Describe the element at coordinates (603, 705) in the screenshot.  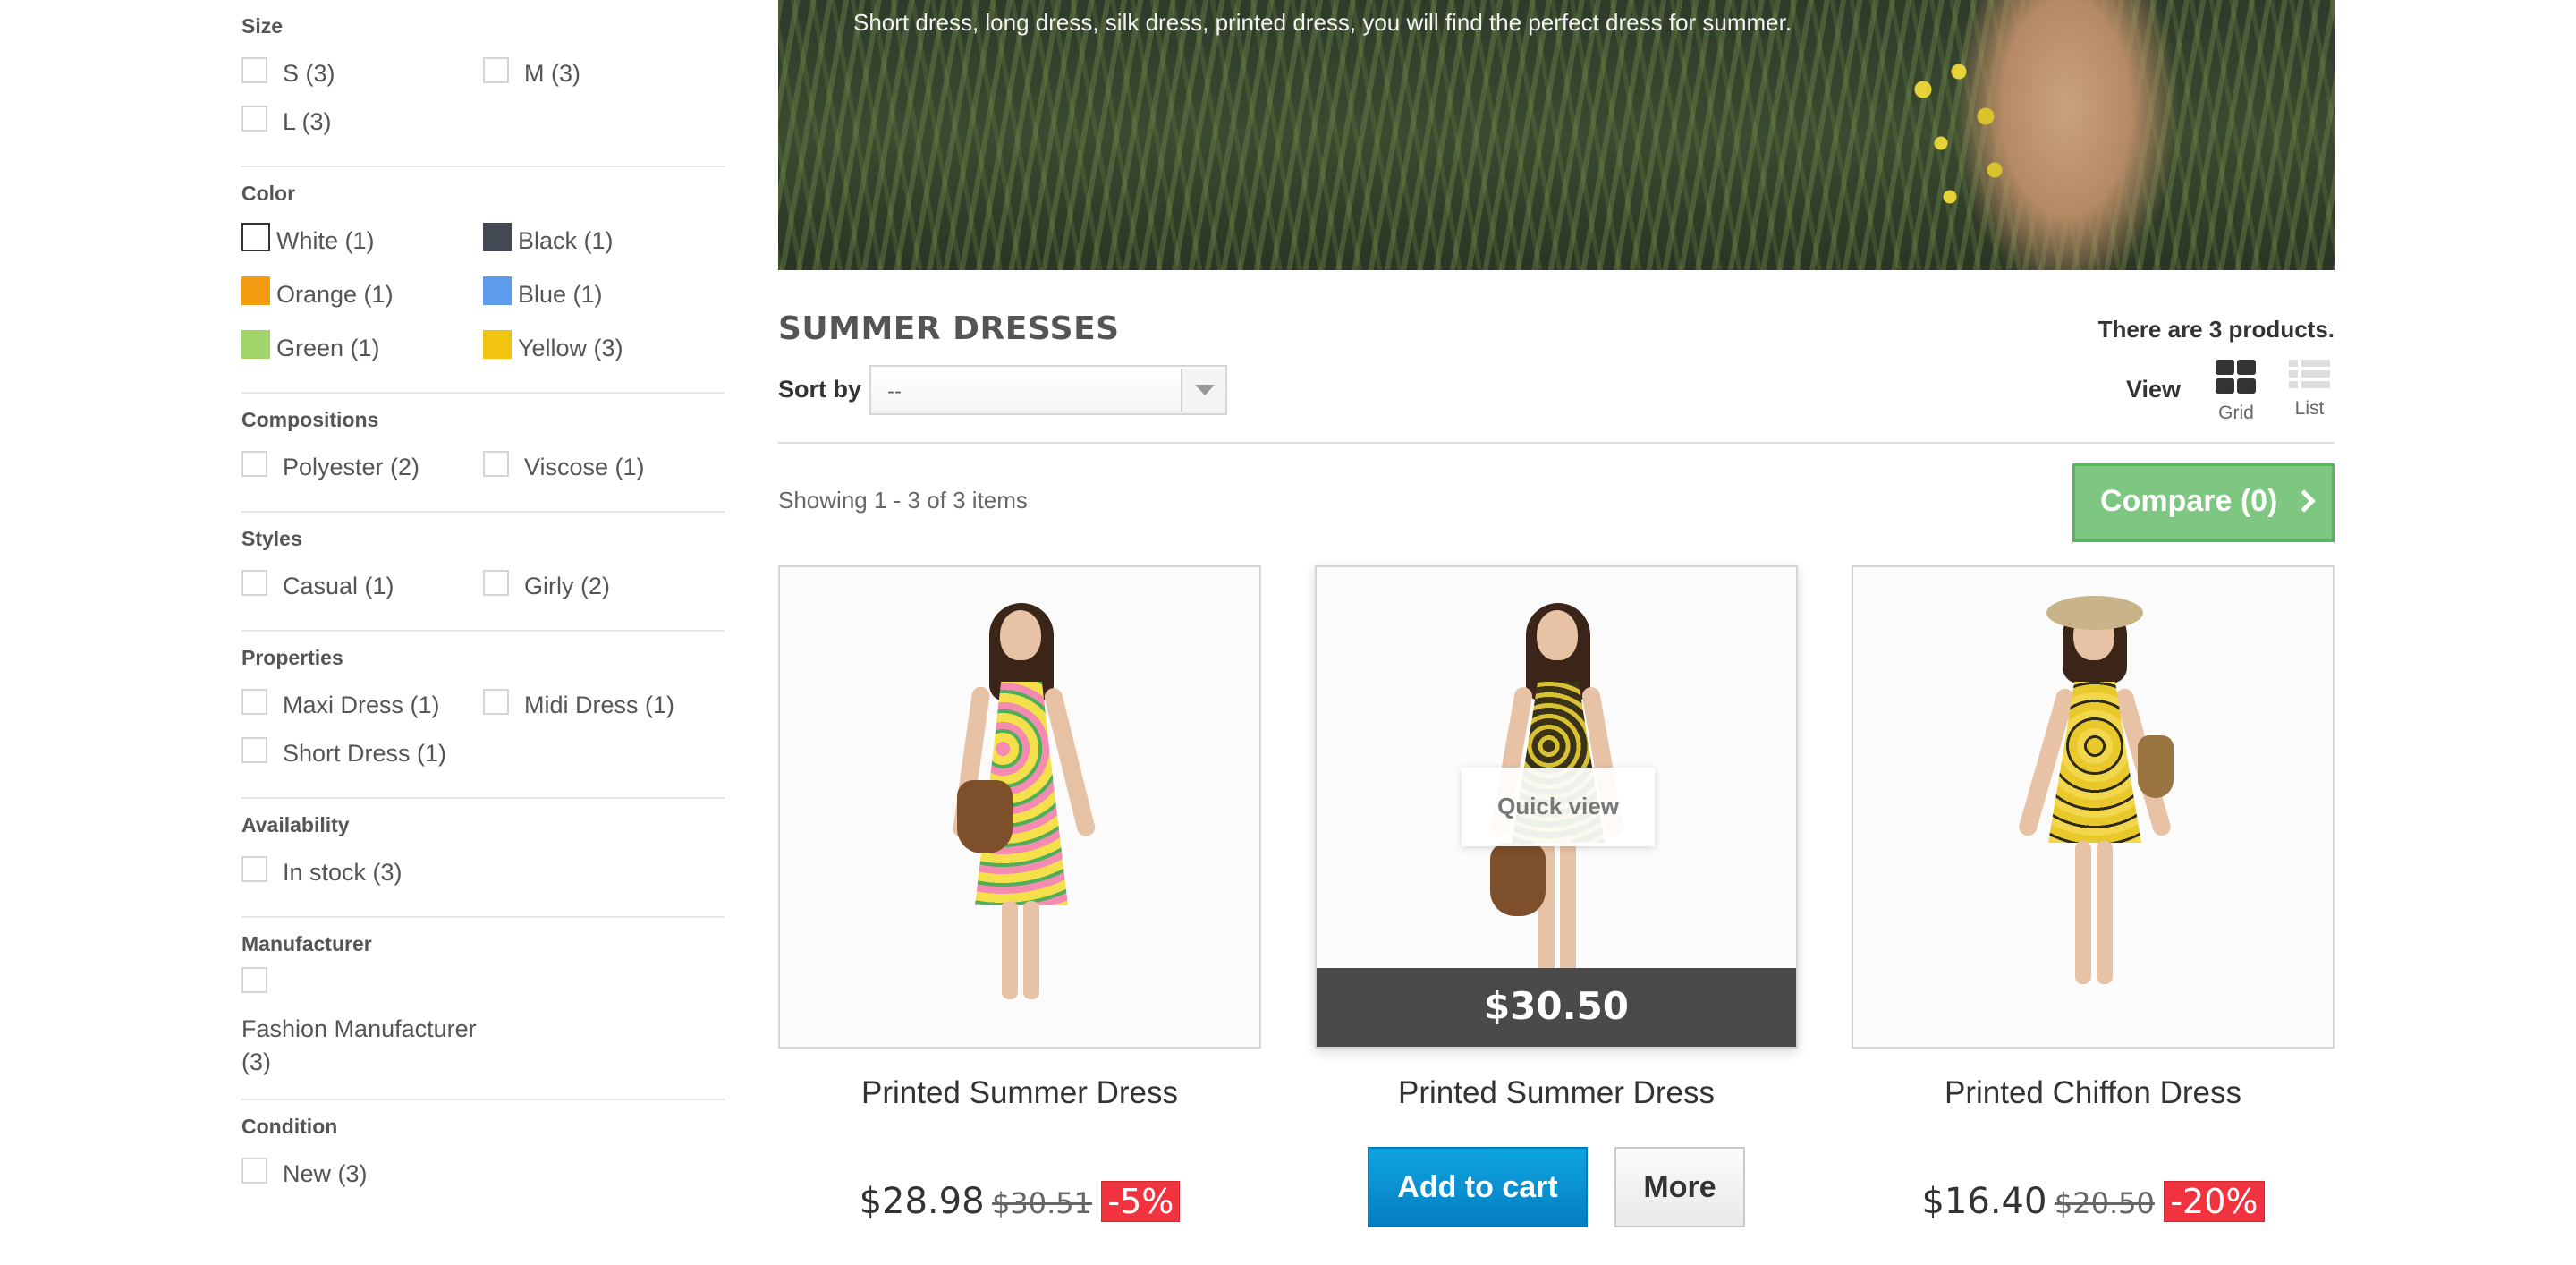
I see `filter-option-midi-dress: Midi Dress (1)` at that location.